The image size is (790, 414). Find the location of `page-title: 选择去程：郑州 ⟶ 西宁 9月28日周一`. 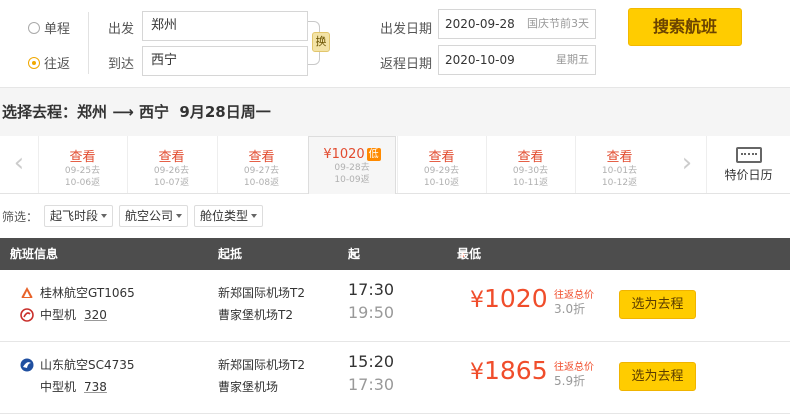

page-title: 选择去程：郑州 ⟶ 西宁 9月28日周一 is located at coordinates (395, 112).